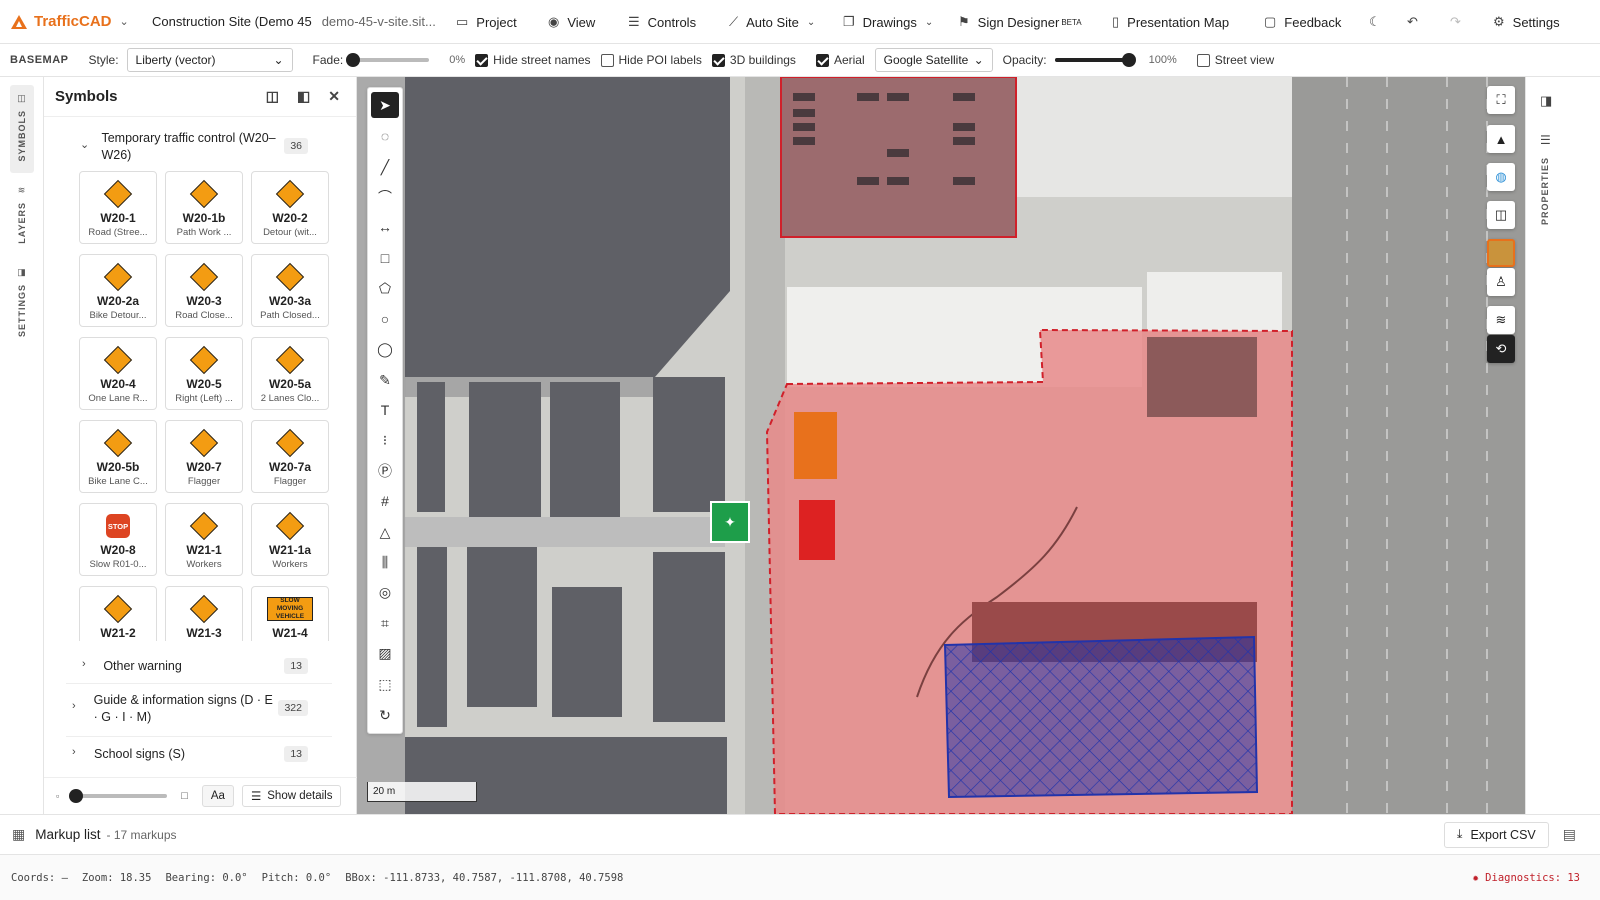 This screenshot has width=1600, height=900. Describe the element at coordinates (651, 60) in the screenshot. I see `hide-poi-labels-toggle: Hide POI labels` at that location.